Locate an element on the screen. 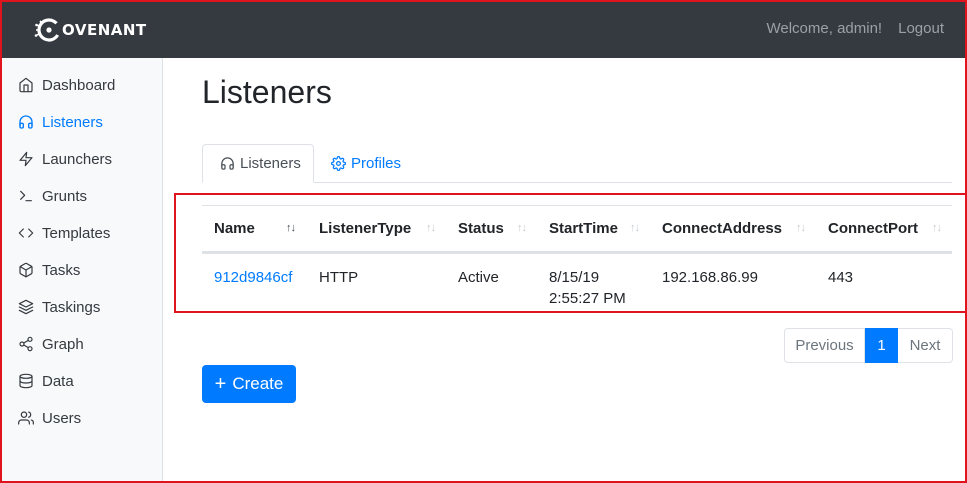  pagination-next: Next is located at coordinates (925, 345).